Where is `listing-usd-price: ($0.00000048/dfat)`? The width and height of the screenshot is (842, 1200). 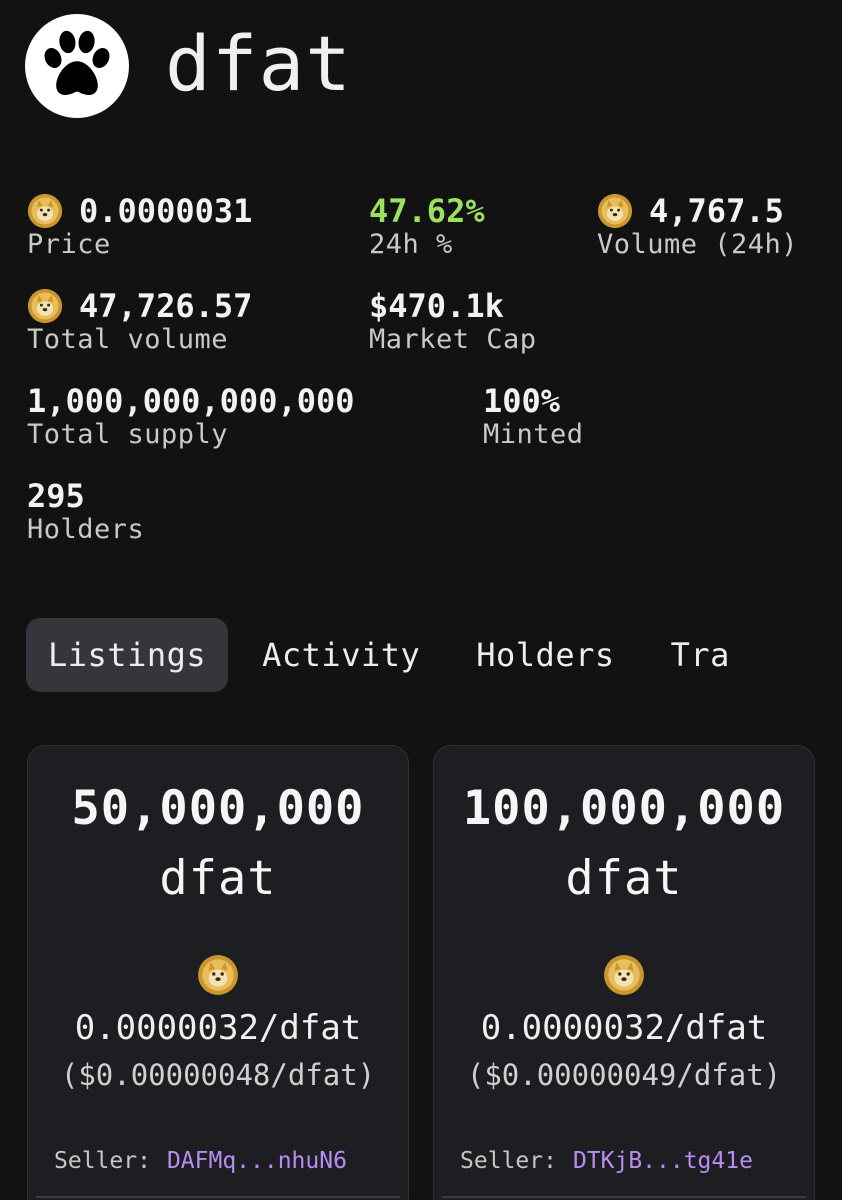
listing-usd-price: ($0.00000048/dfat) is located at coordinates (218, 1075).